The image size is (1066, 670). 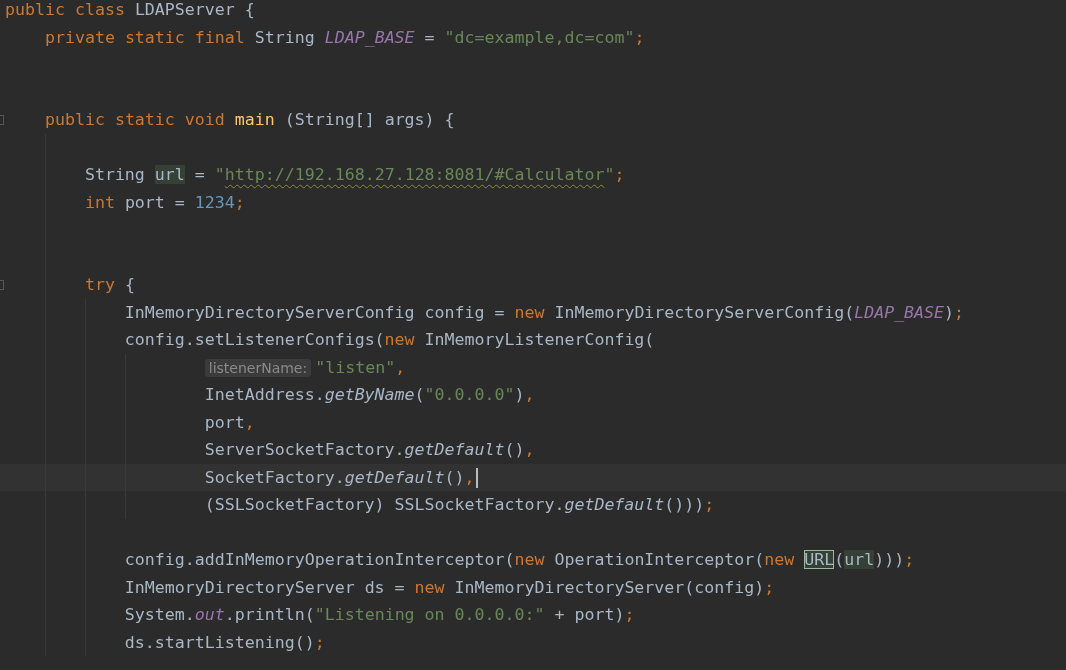 What do you see at coordinates (344, 37) in the screenshot?
I see `code-line: private static final String LDAP_BASE = "dc=example,dc=com";` at bounding box center [344, 37].